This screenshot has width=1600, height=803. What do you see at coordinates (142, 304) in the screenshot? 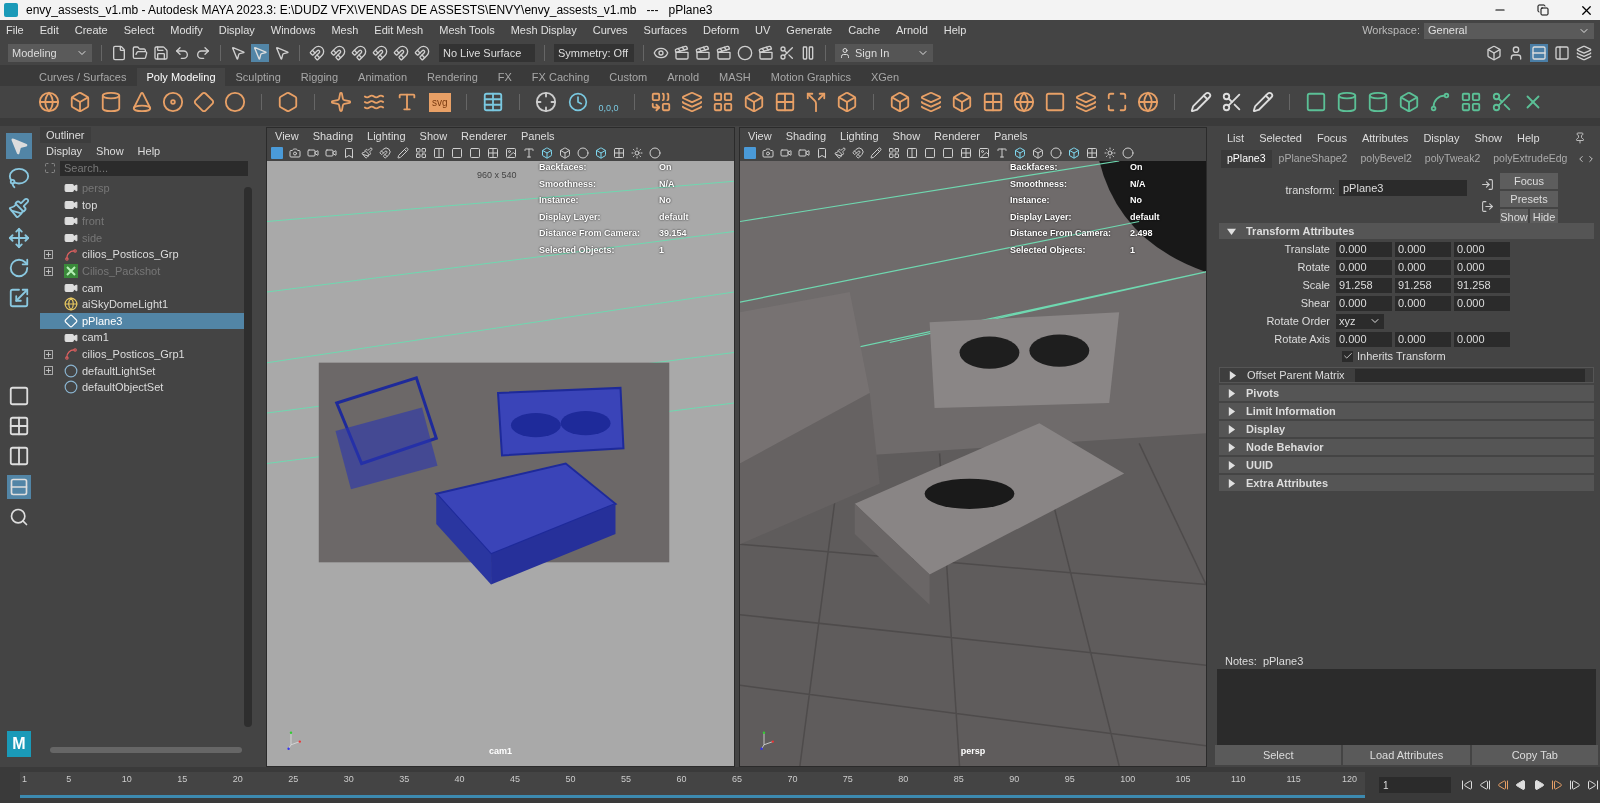
I see `outliner-item: aiSkyDomeLight1` at bounding box center [142, 304].